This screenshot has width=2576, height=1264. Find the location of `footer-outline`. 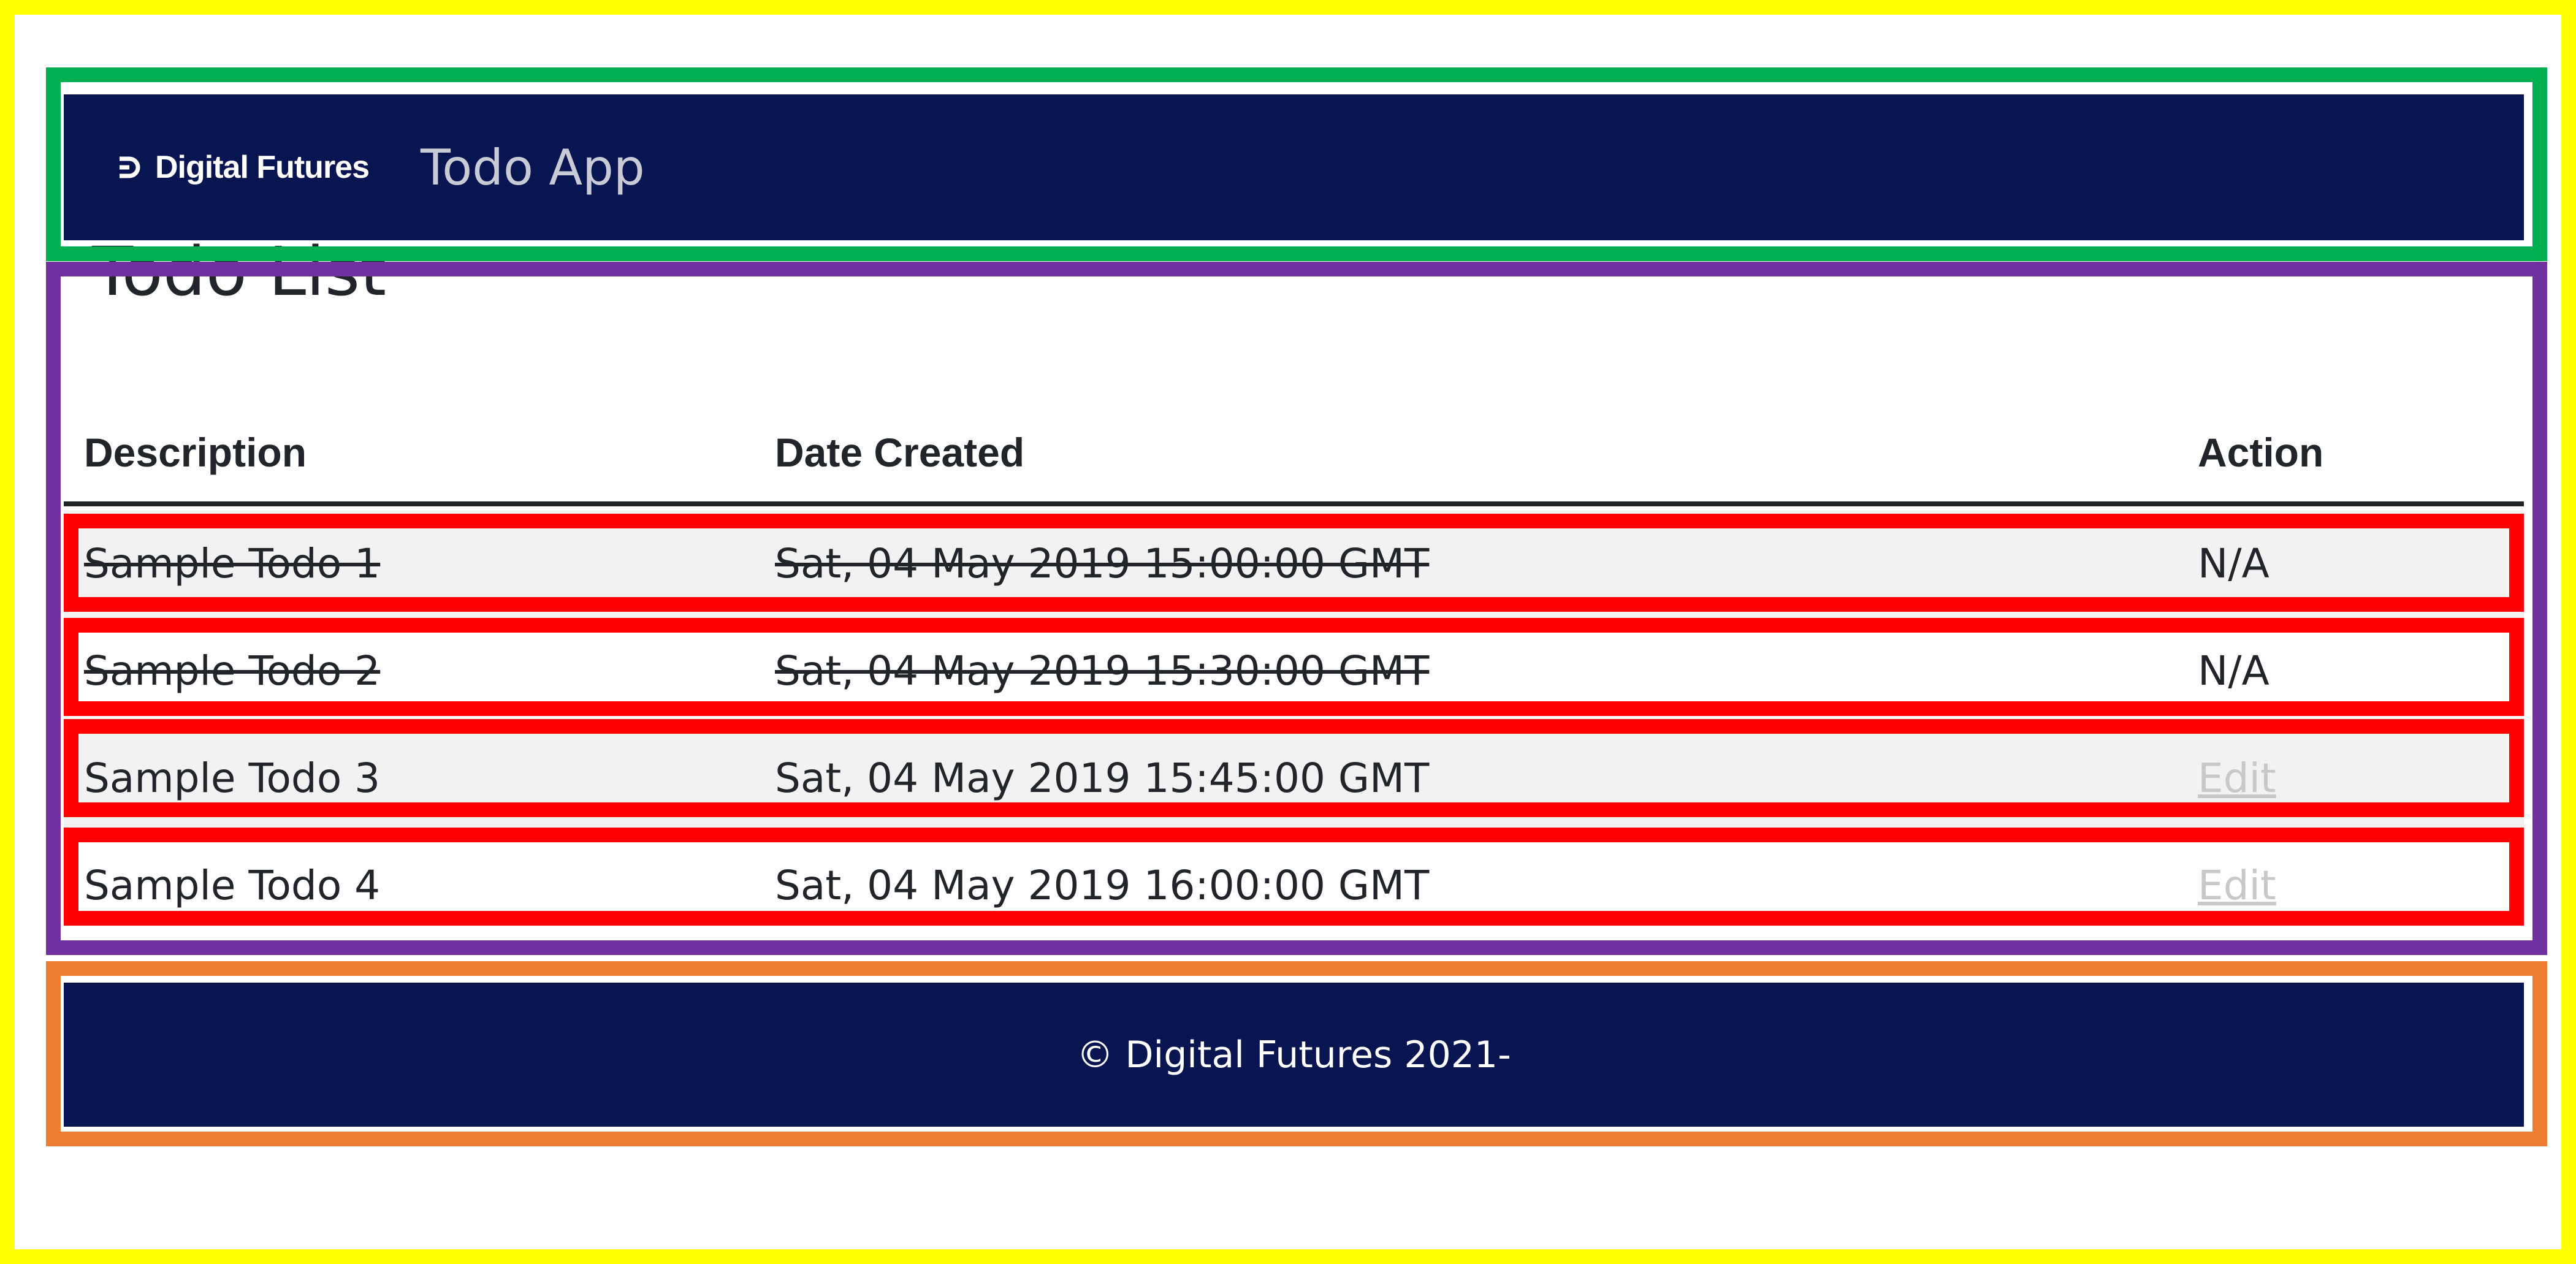

footer-outline is located at coordinates (1296, 1053).